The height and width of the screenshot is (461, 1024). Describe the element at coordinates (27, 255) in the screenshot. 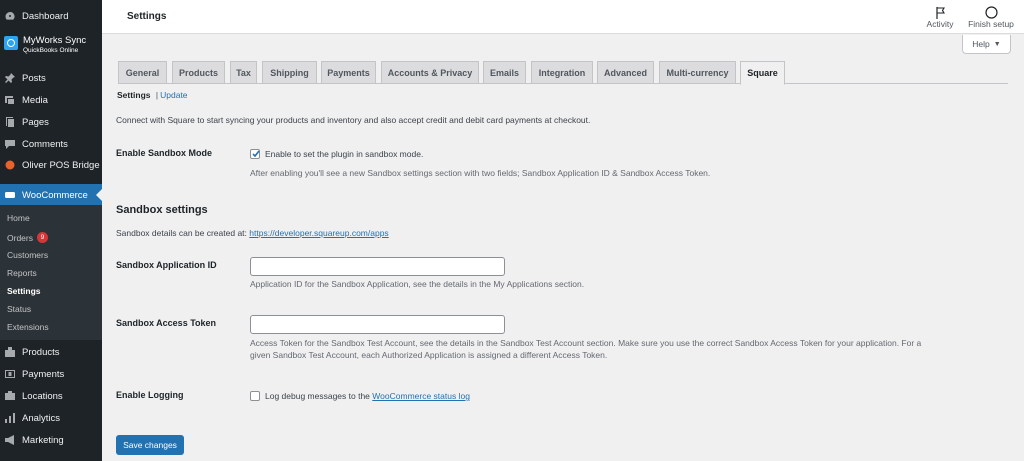

I see `submenu-customers: Customers` at that location.